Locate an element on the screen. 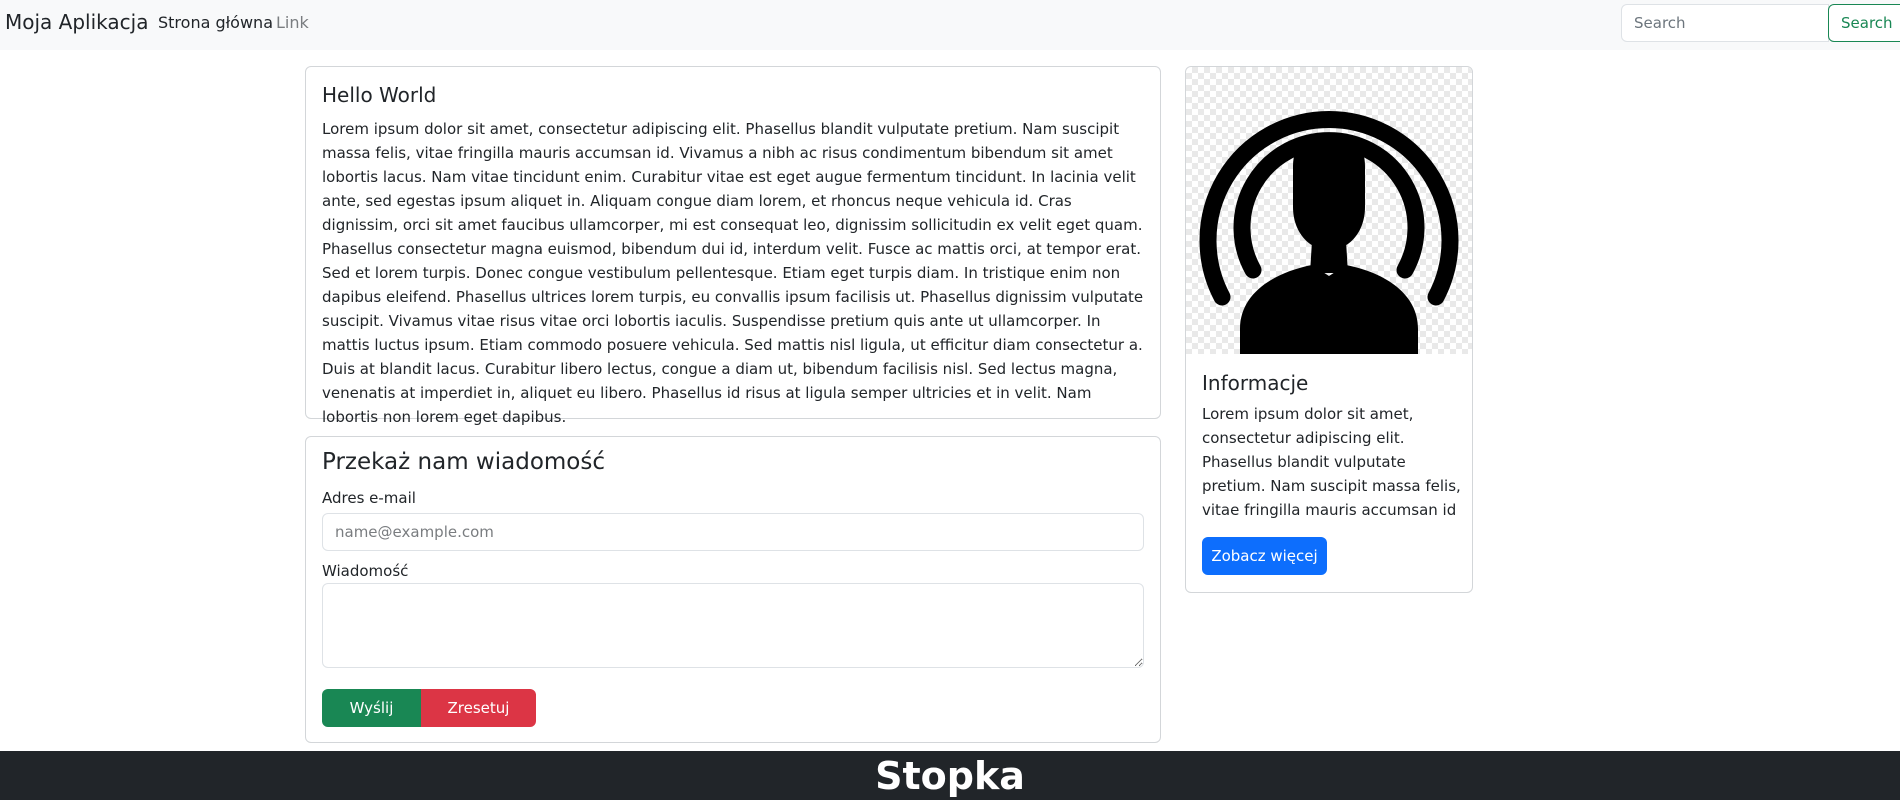 Image resolution: width=1900 pixels, height=800 pixels. info-card-title: Informacje is located at coordinates (1255, 383).